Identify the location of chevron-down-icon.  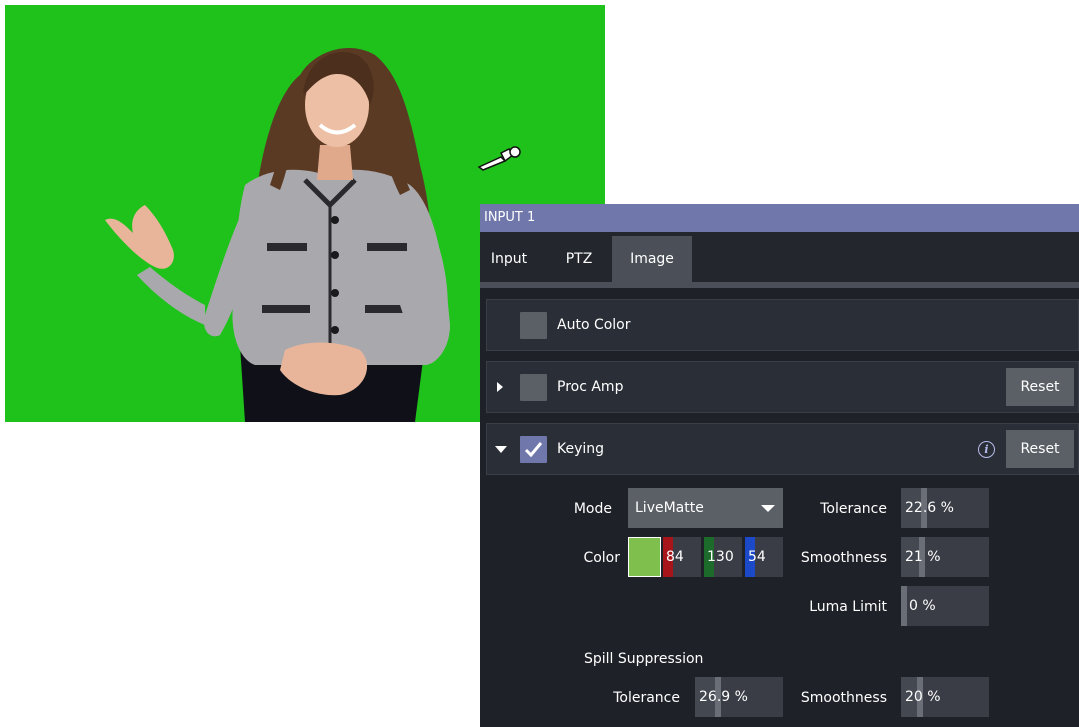
(768, 508).